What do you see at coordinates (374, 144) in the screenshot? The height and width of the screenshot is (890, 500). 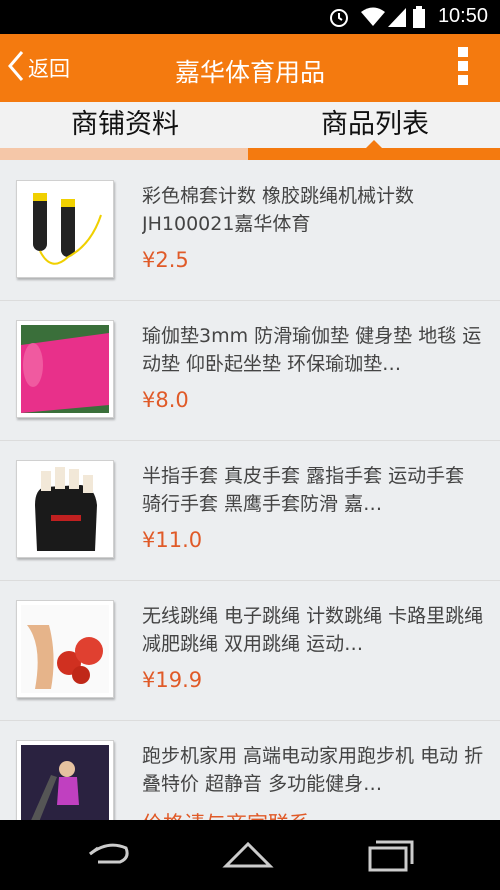 I see `tab-indicator-notch` at bounding box center [374, 144].